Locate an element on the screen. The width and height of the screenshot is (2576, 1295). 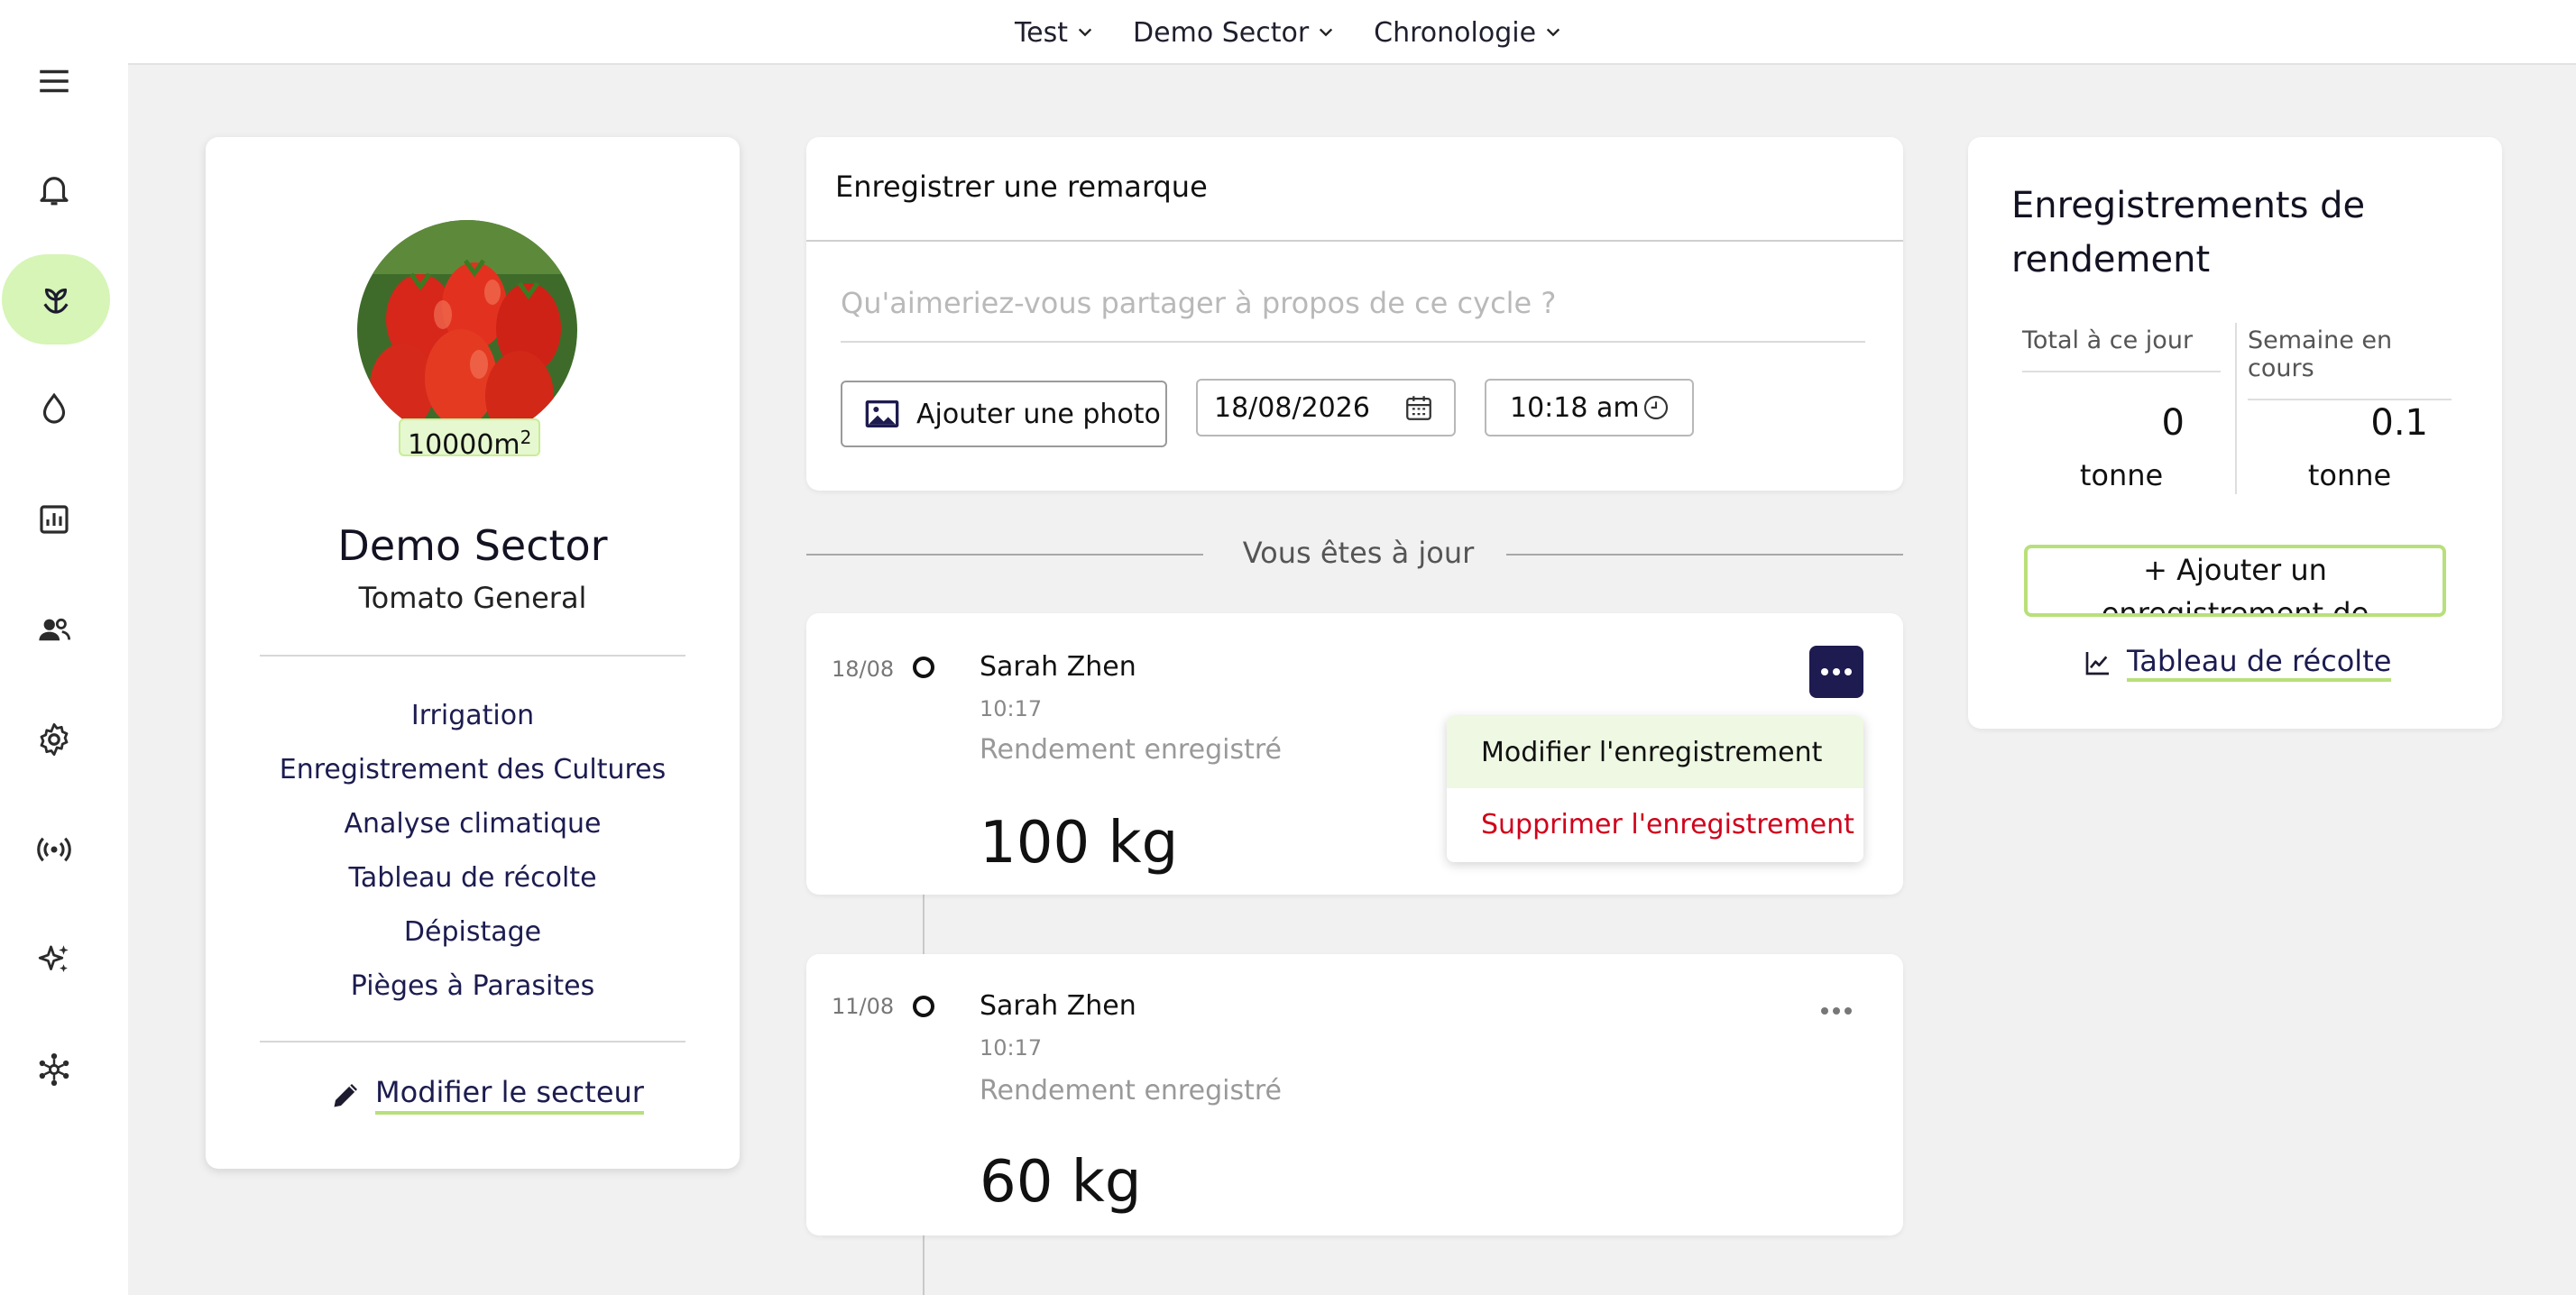
menu-item-edit-record: Modifier l'enregistrement is located at coordinates (1655, 752).